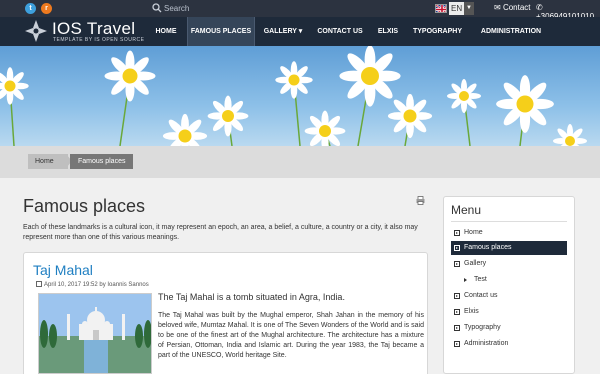  What do you see at coordinates (71, 285) in the screenshot?
I see `article-date: April 10, 2017 19:52` at bounding box center [71, 285].